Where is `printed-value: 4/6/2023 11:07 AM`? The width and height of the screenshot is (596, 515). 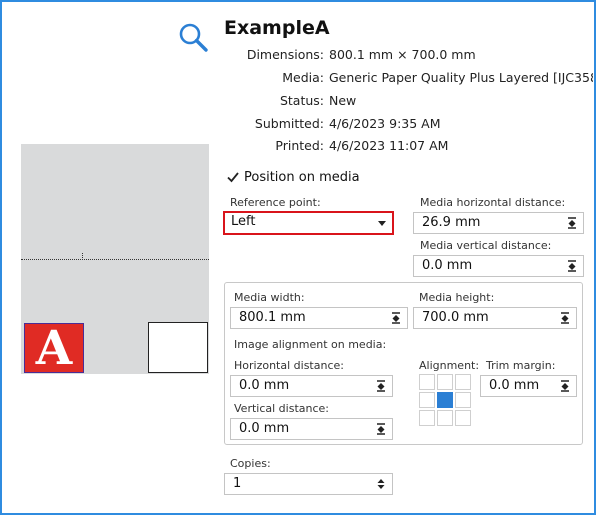 printed-value: 4/6/2023 11:07 AM is located at coordinates (389, 145).